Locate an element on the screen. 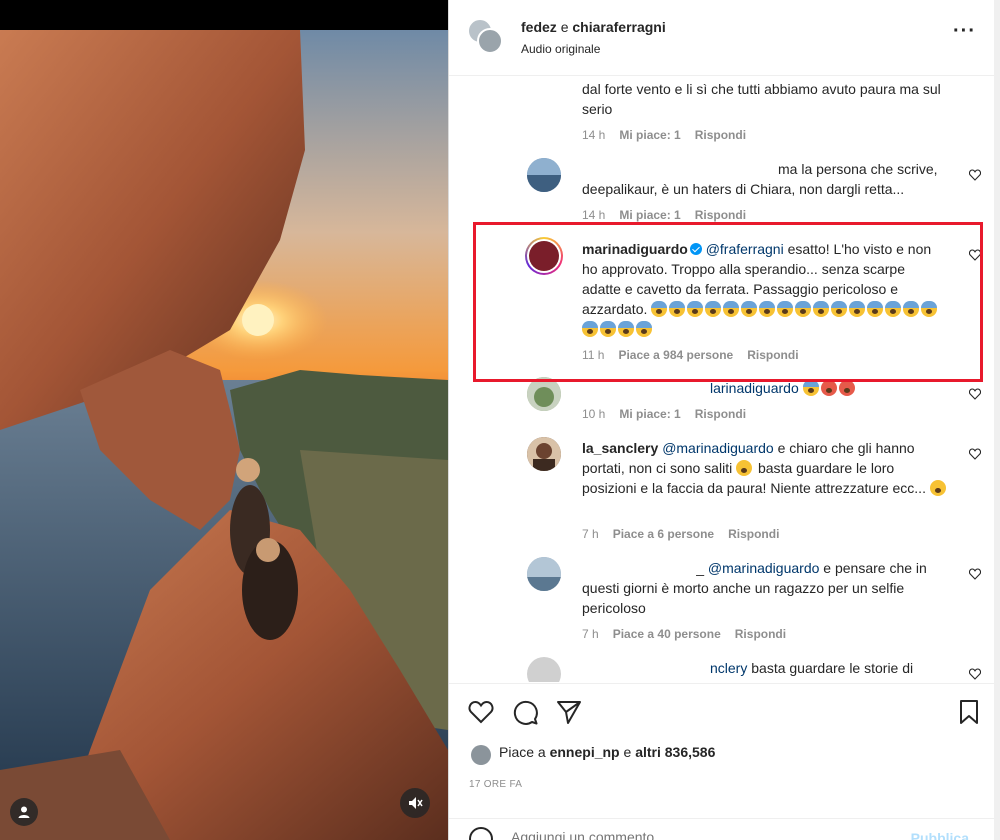 The height and width of the screenshot is (840, 1000). muted-speaker-icon is located at coordinates (416, 803).